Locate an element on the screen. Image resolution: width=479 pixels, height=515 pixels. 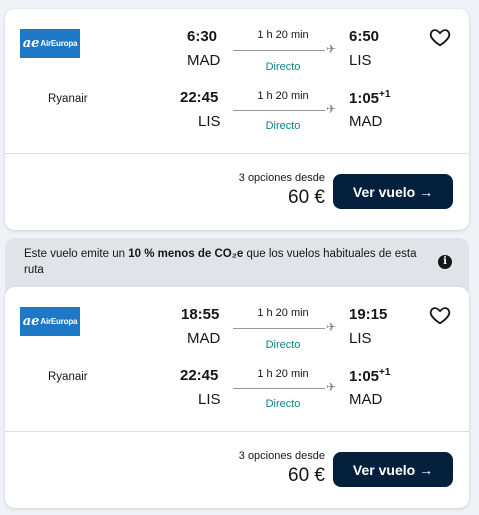
arrival-time: 6:50 is located at coordinates (364, 36).